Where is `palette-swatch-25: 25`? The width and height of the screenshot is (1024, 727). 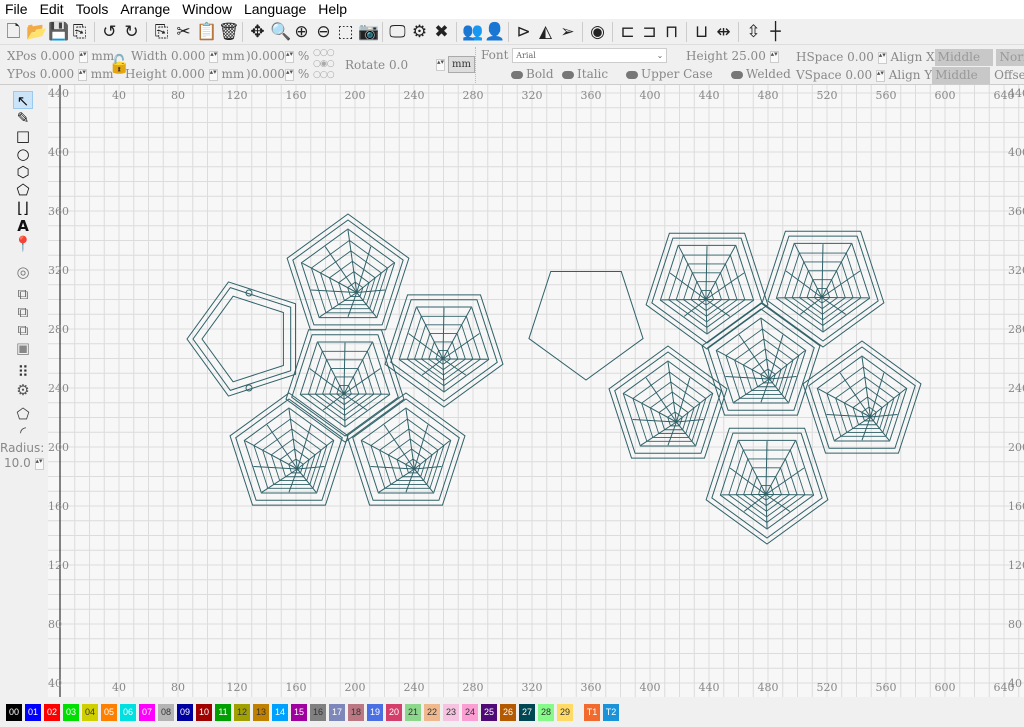
palette-swatch-25: 25 is located at coordinates (489, 712).